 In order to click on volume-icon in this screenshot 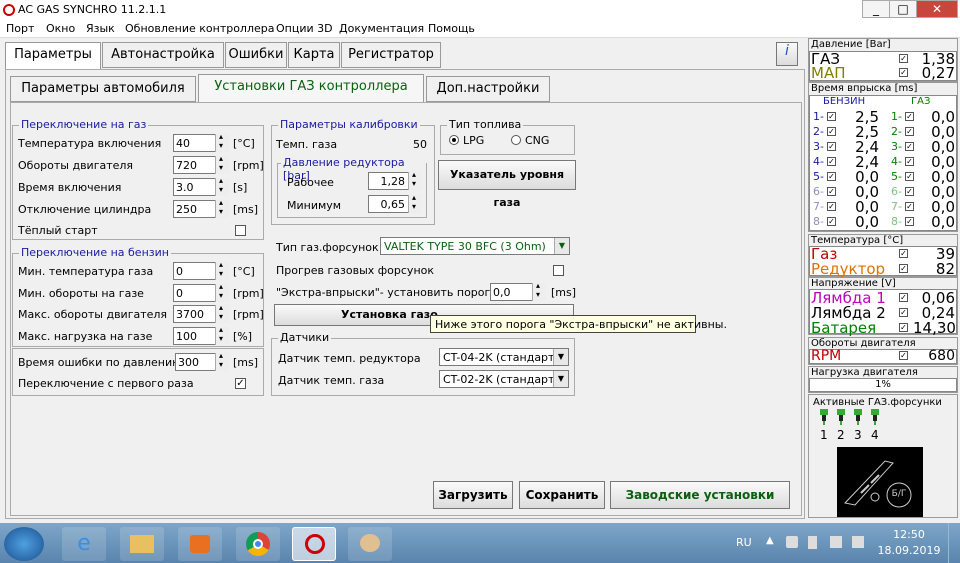, I will do `click(836, 542)`.